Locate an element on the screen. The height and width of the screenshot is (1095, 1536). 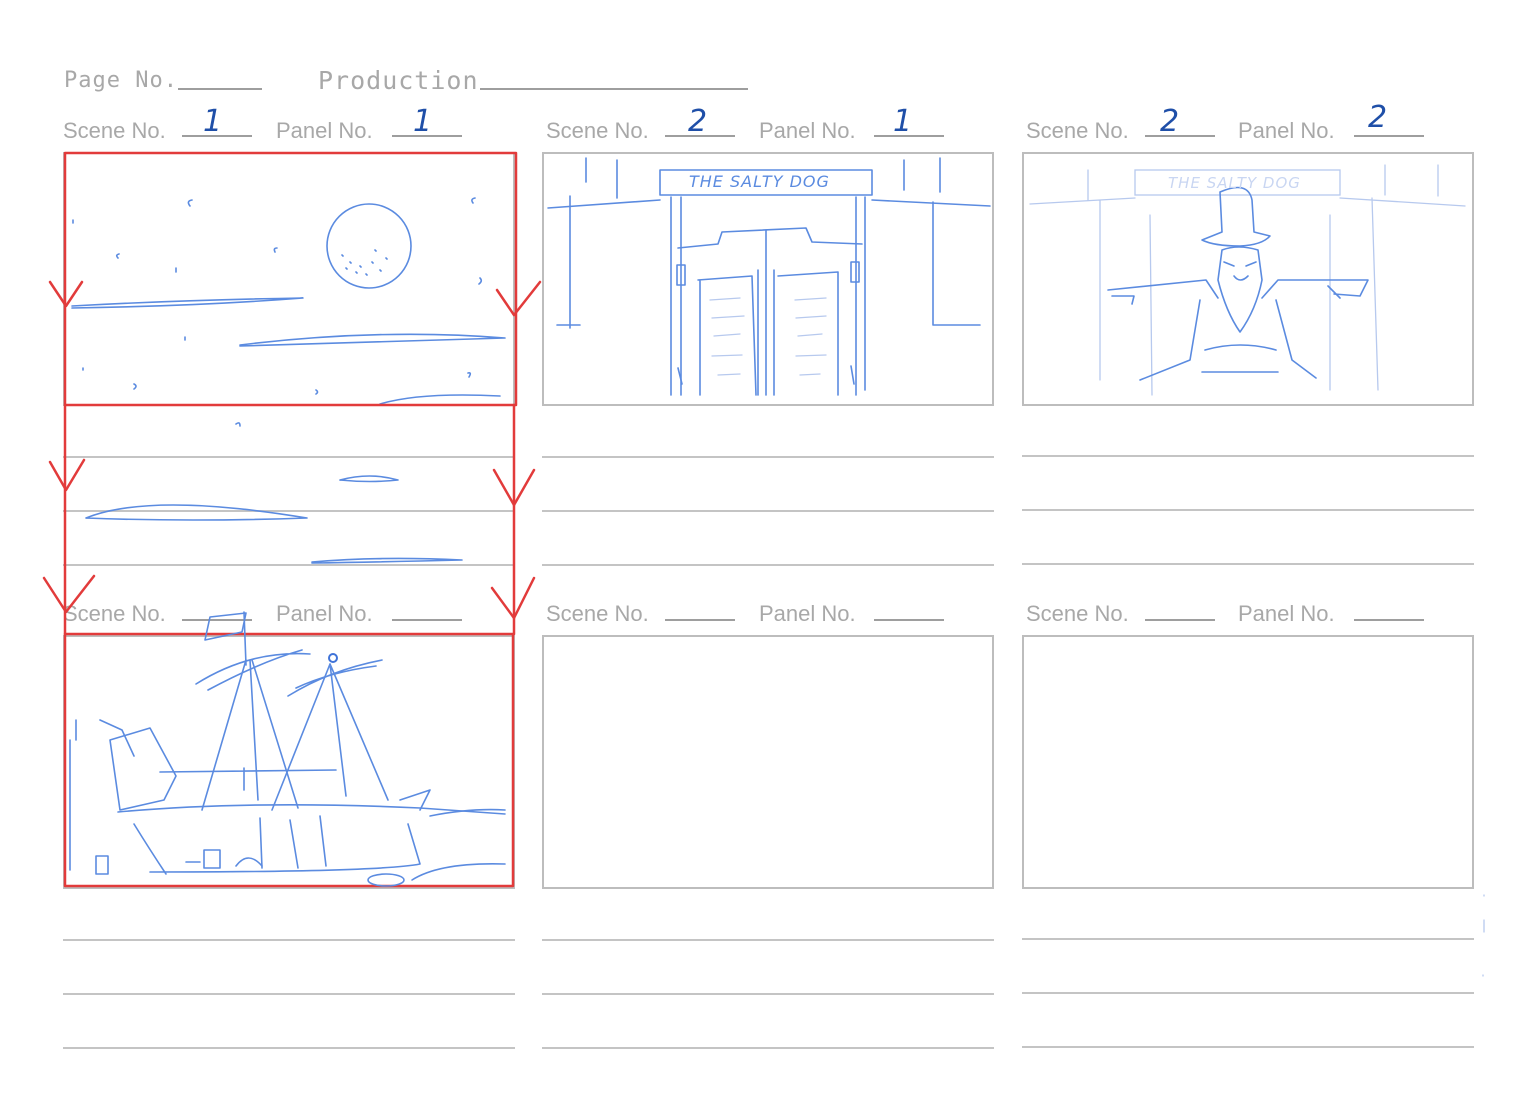
saloon-doors-sketch is located at coordinates (769, 276).